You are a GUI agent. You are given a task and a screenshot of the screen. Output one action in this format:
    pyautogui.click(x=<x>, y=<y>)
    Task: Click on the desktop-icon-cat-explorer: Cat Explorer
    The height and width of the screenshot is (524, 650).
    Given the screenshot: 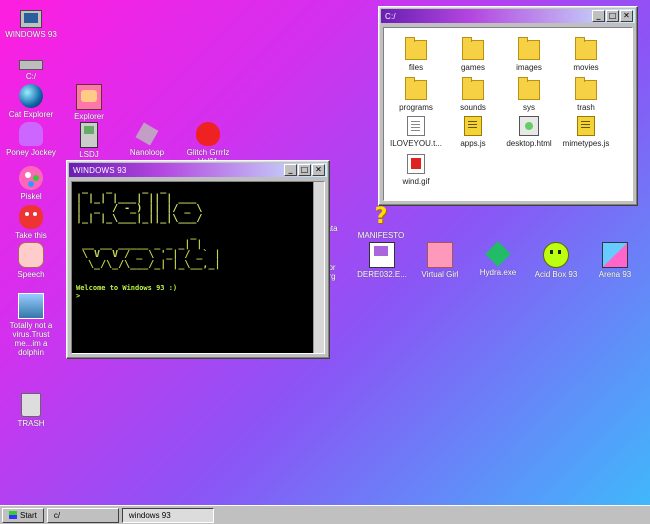 What is the action you would take?
    pyautogui.click(x=31, y=101)
    